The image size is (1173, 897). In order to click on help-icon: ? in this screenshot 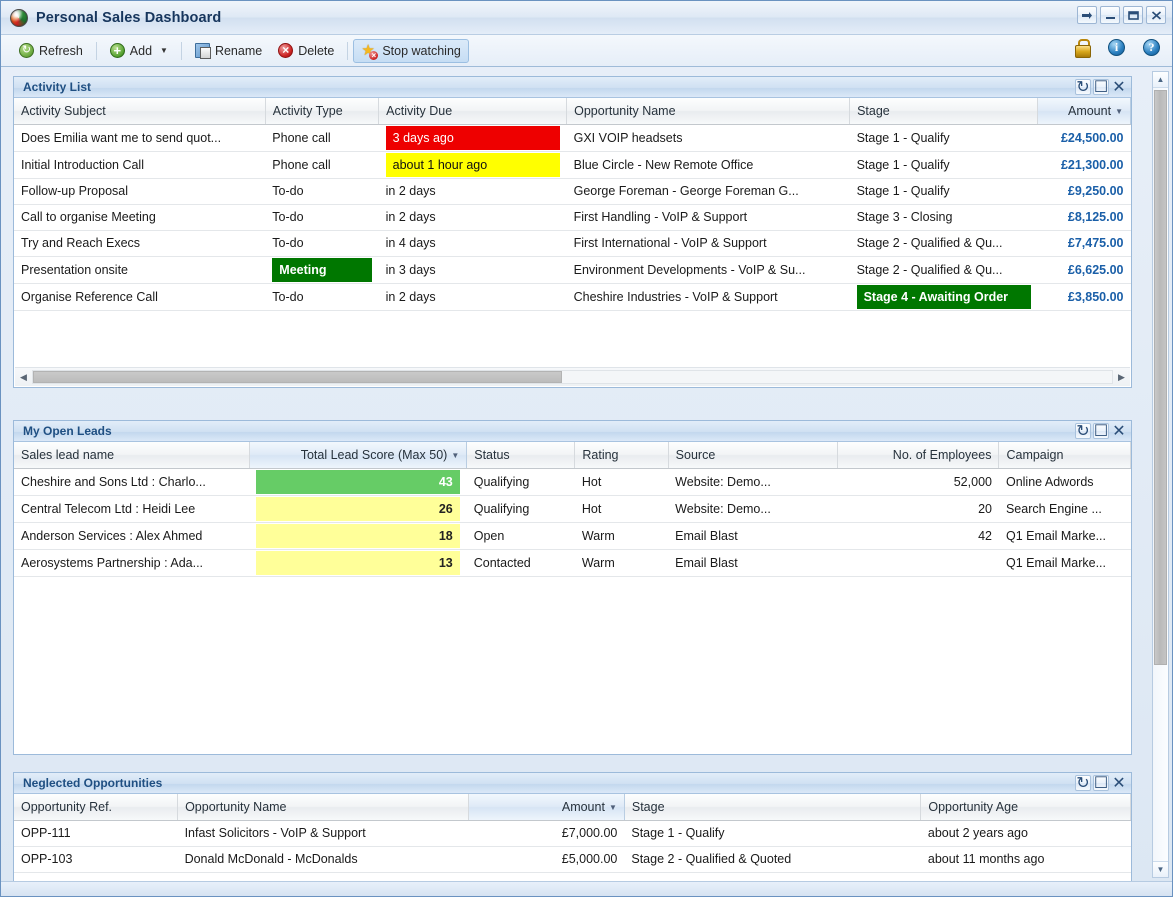, I will do `click(1151, 47)`.